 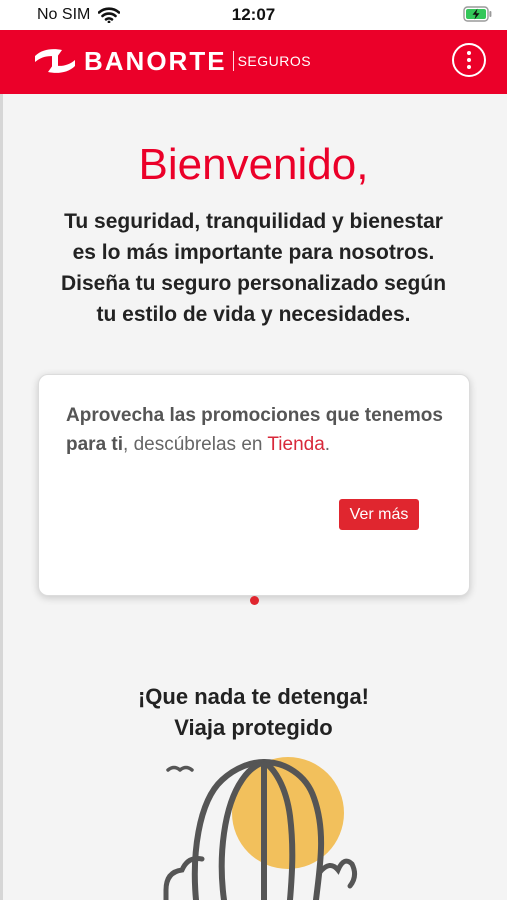 I want to click on welcome-line: Diseña tu seguro personalizado según, so click(x=253, y=283).